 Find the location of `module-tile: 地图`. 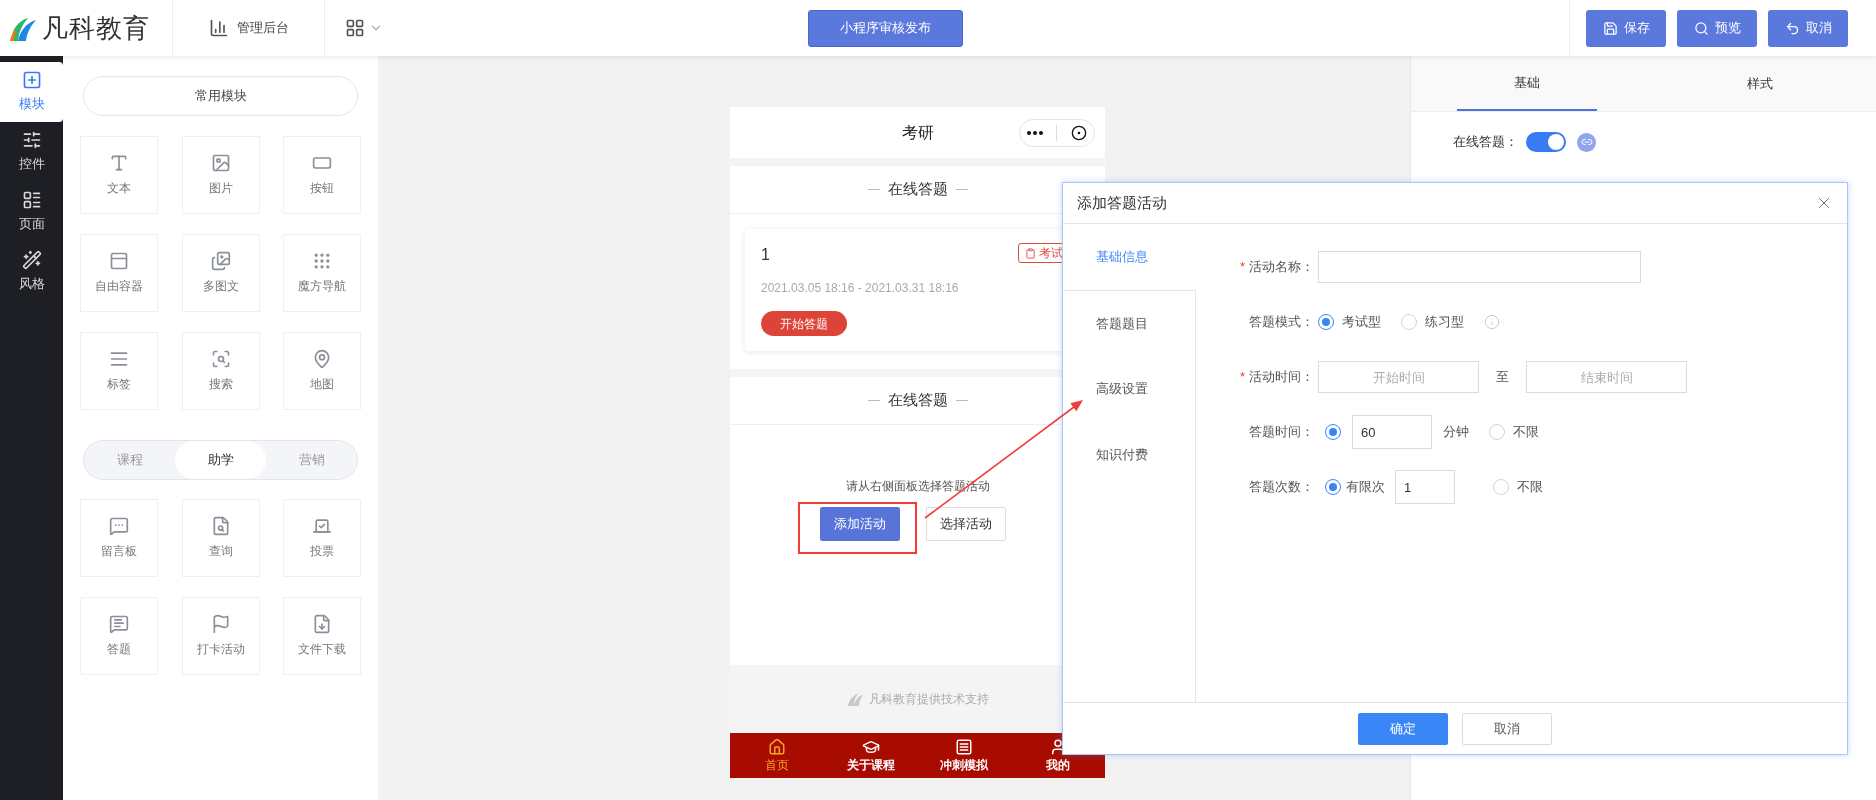

module-tile: 地图 is located at coordinates (322, 371).